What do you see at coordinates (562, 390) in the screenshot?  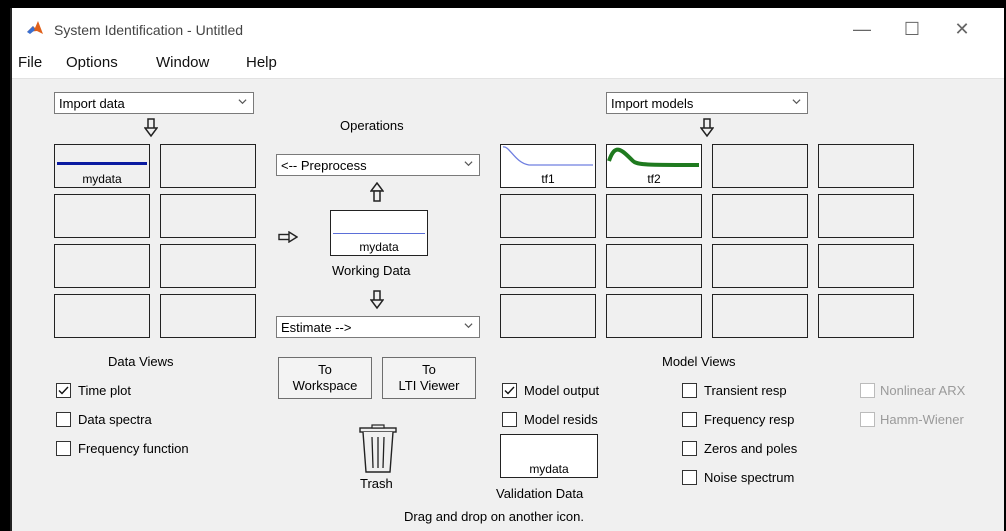 I see `model-output-label: Model output` at bounding box center [562, 390].